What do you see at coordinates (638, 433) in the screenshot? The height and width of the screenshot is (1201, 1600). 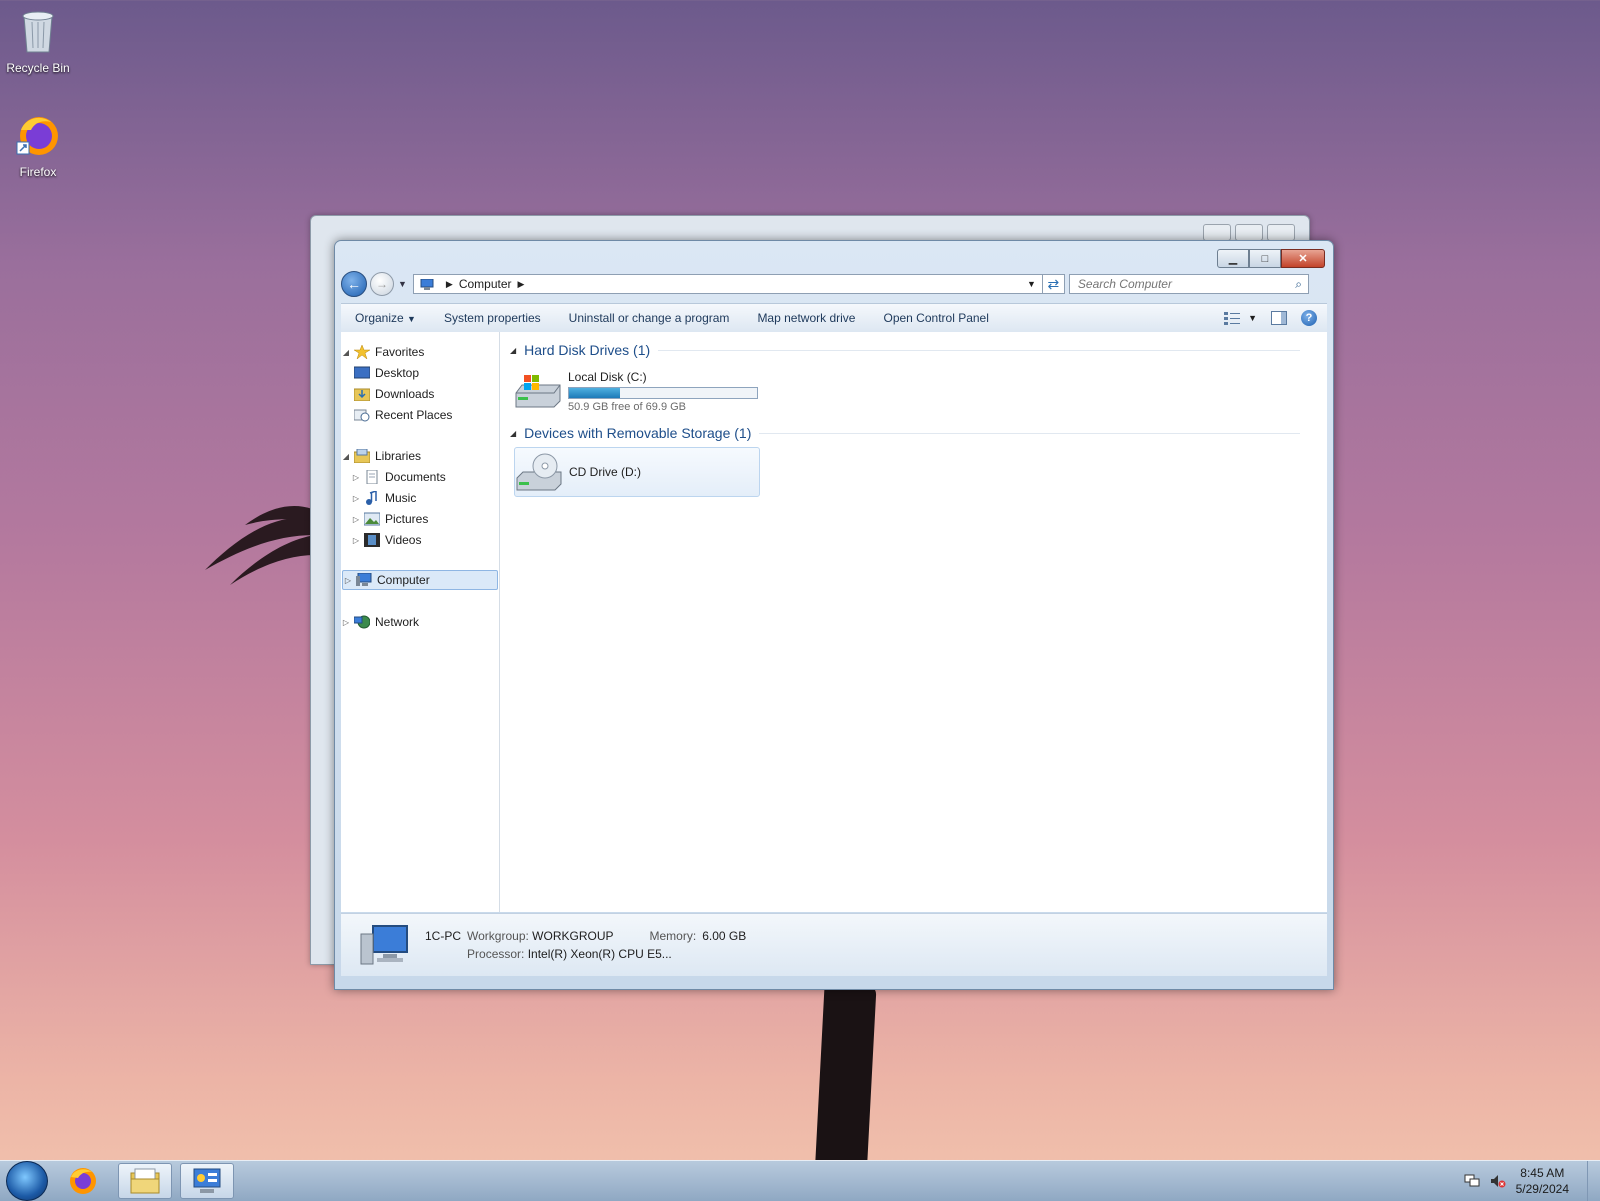 I see `group-label: Devices with Removable Storage (1)` at bounding box center [638, 433].